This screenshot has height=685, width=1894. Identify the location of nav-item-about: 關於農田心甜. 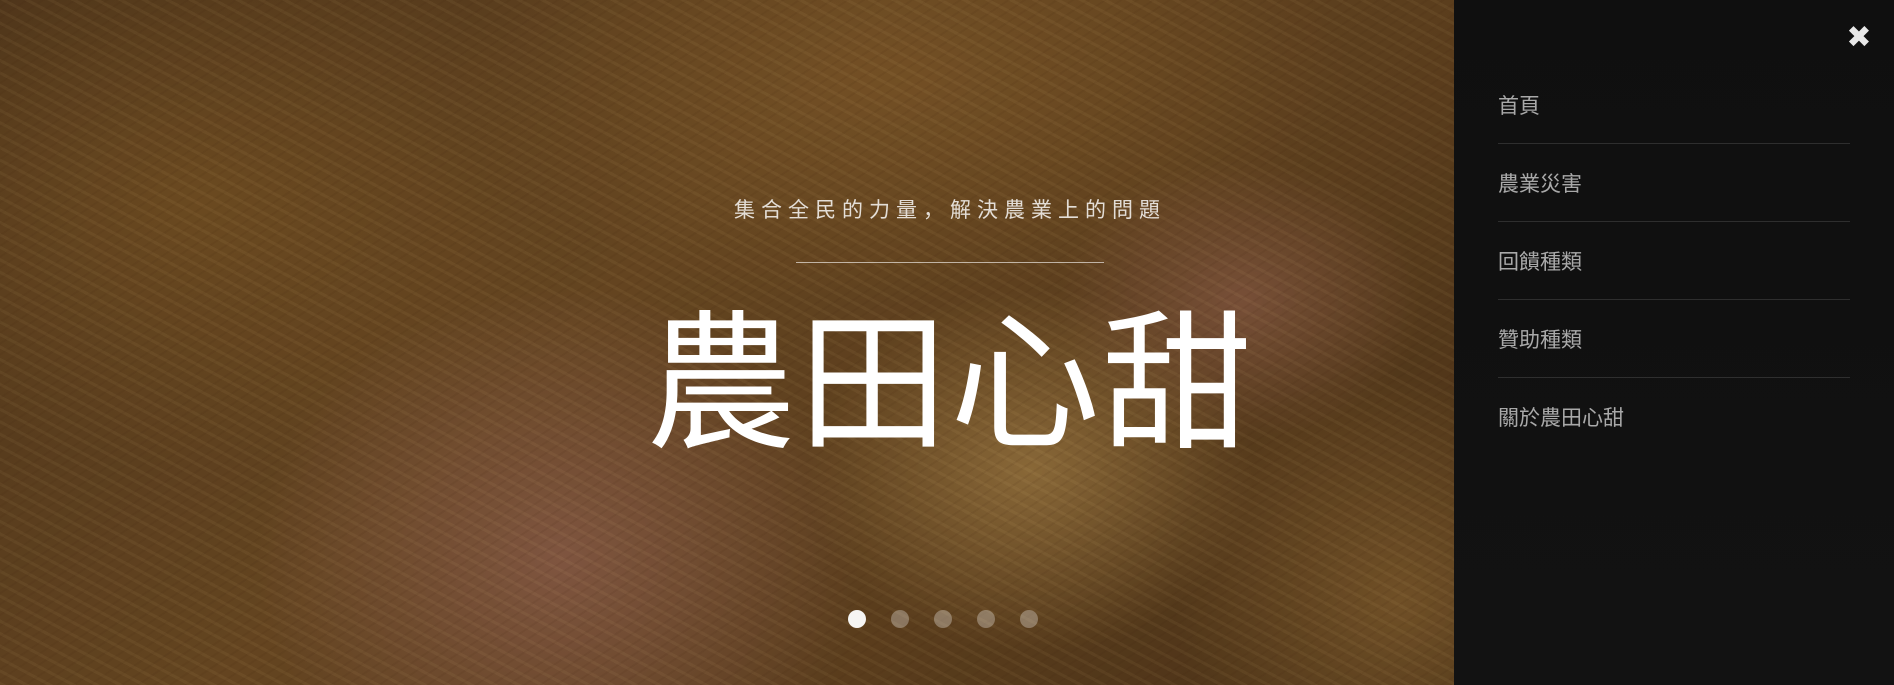
(1674, 417).